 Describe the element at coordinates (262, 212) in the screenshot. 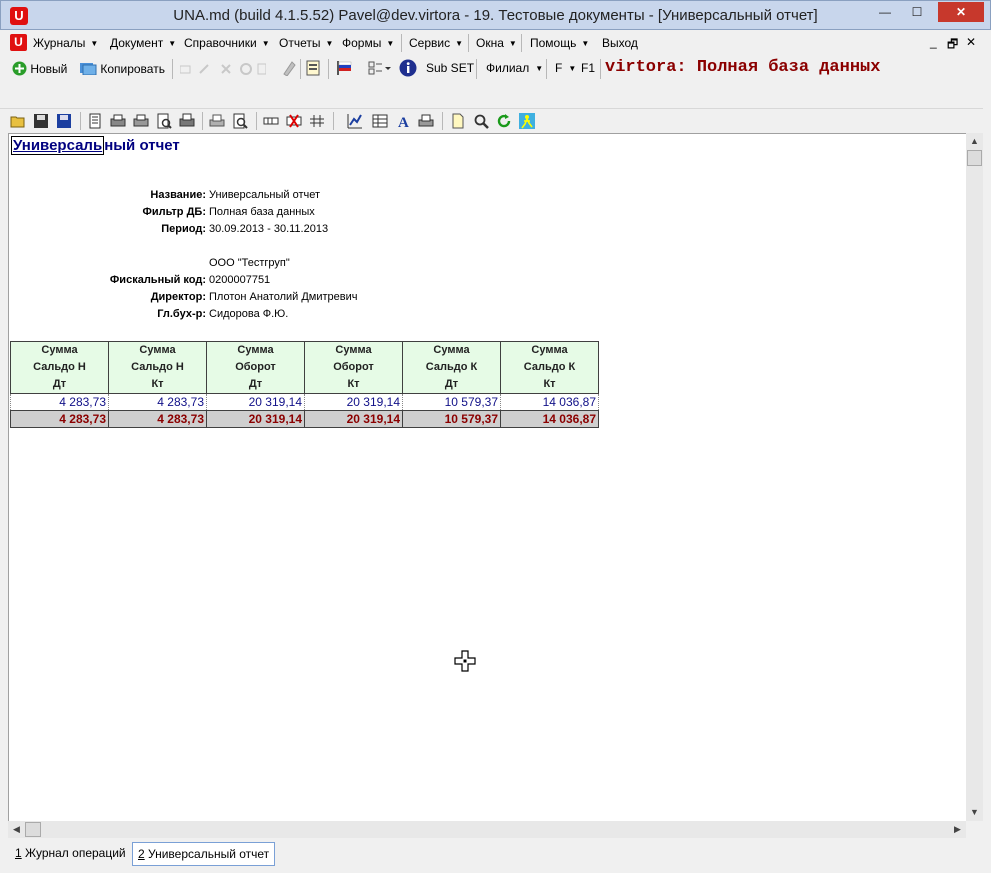

I see `info-value-filter: Полная база данных` at that location.